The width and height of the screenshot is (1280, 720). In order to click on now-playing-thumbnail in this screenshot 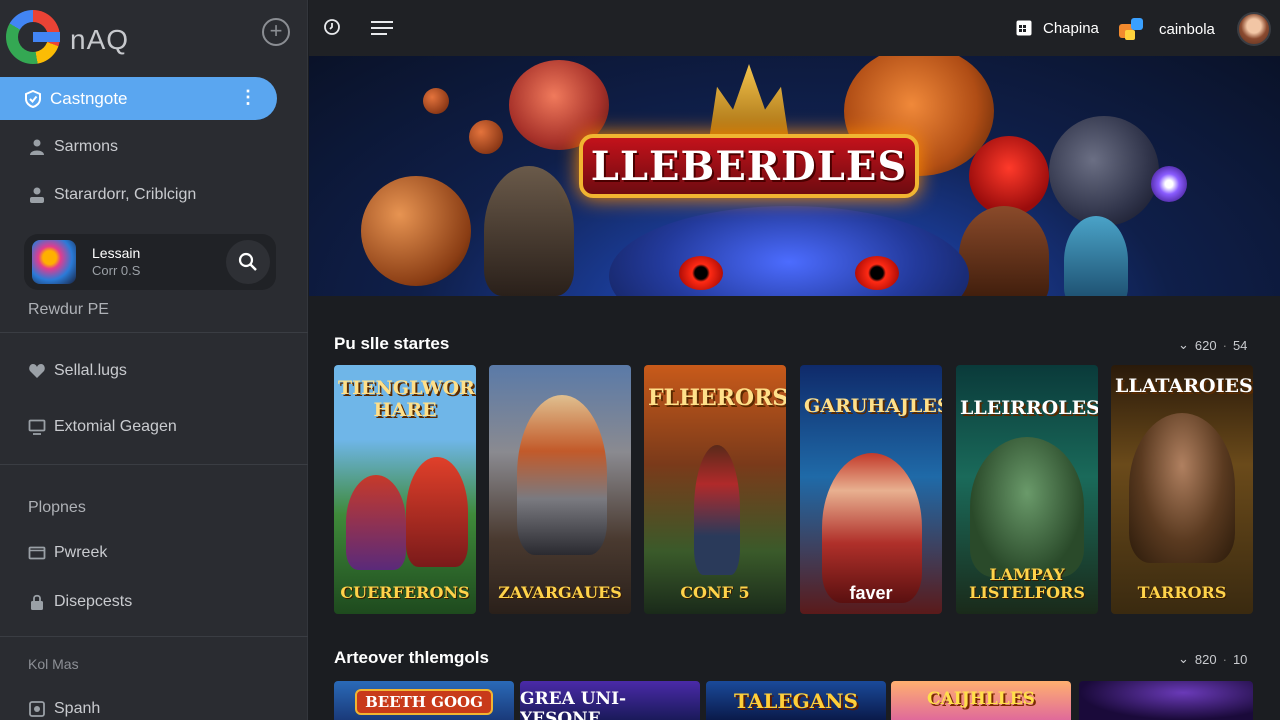, I will do `click(54, 262)`.